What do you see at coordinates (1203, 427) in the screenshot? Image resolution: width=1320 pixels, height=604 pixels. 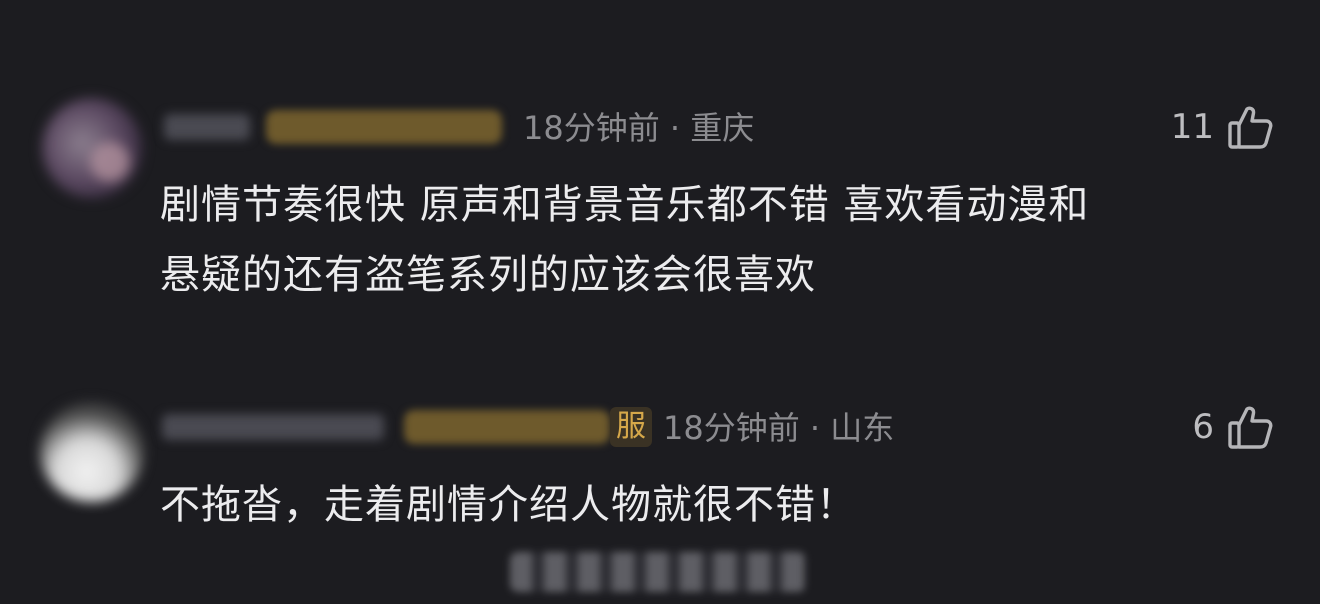 I see `like-count: 6` at bounding box center [1203, 427].